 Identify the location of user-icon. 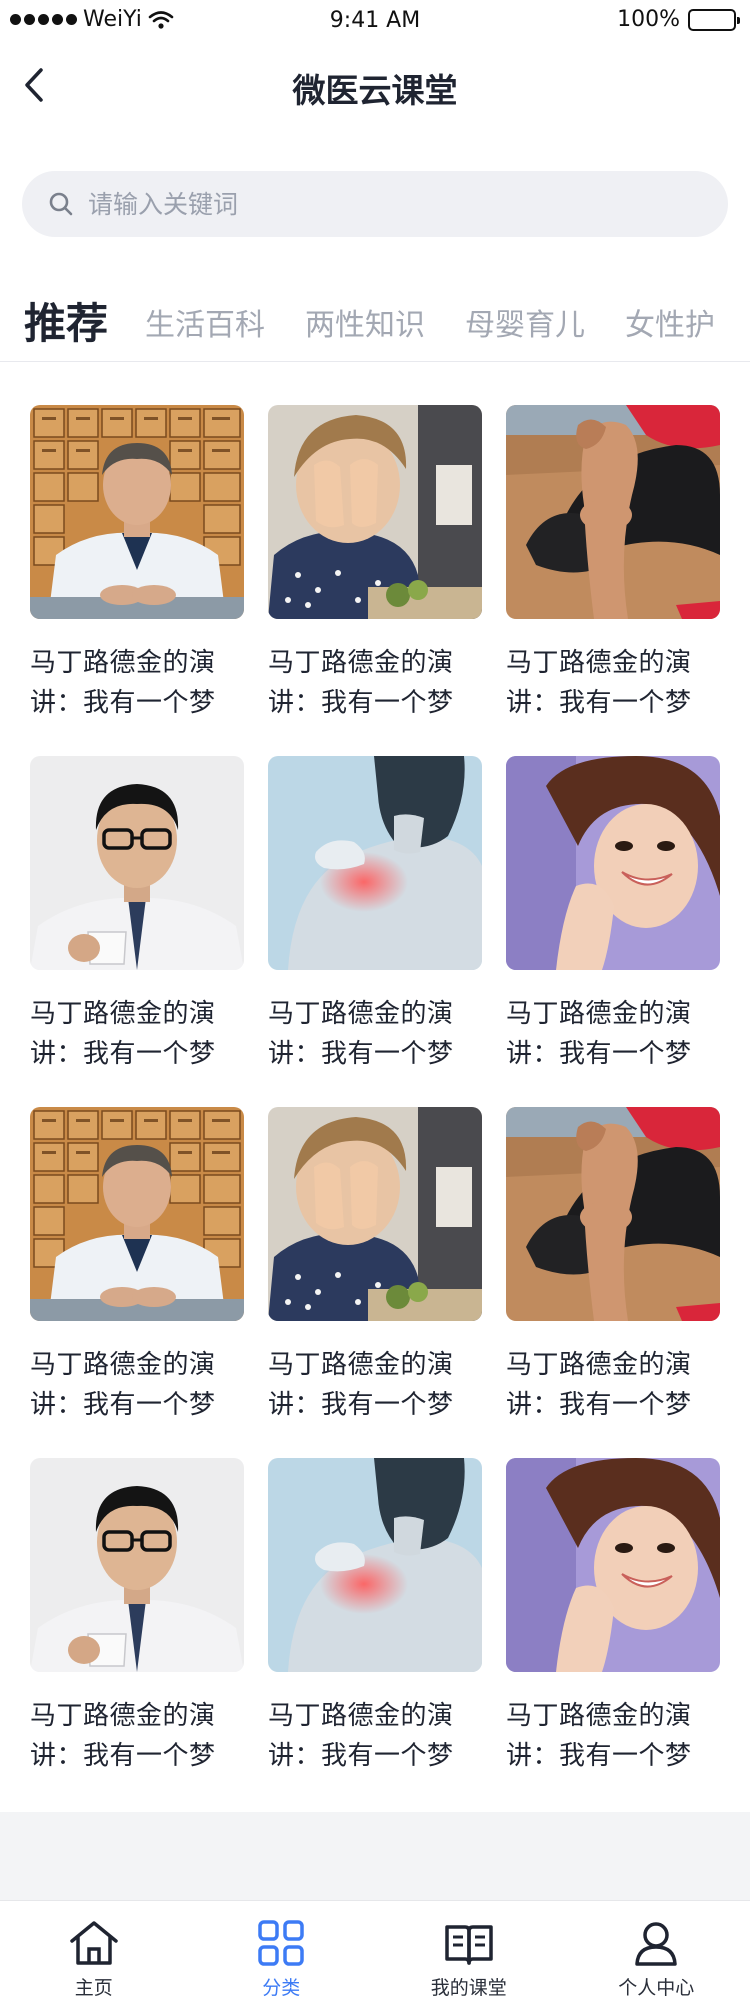
(656, 1944).